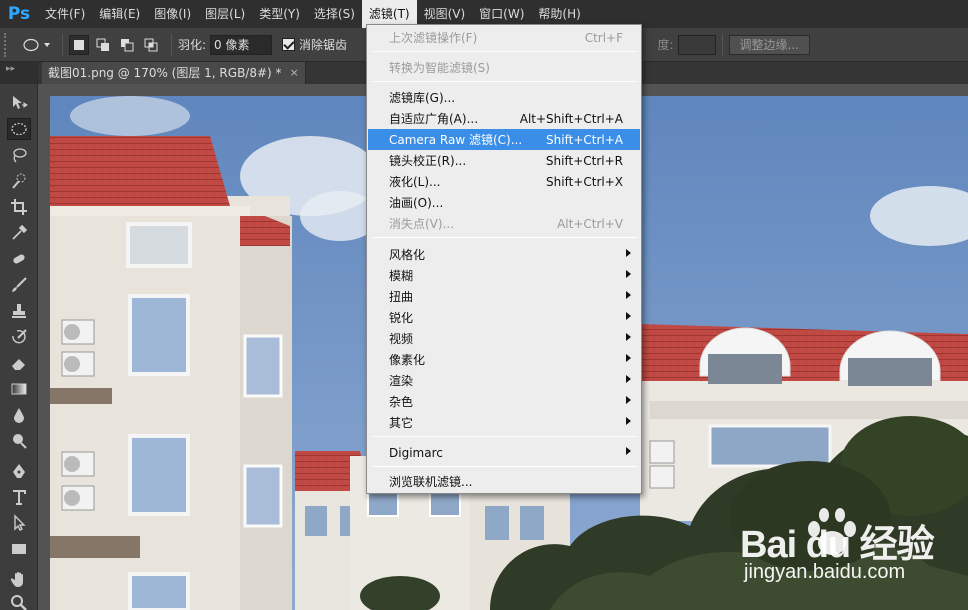 The image size is (968, 610). I want to click on menu-item-stylize: 风格化, so click(504, 254).